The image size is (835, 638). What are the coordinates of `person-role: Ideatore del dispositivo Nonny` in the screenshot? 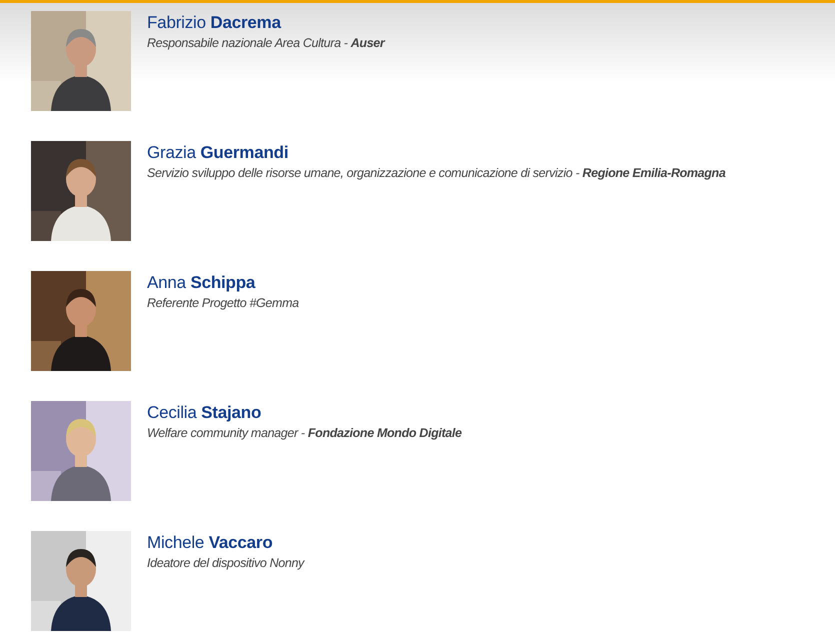 It's located at (226, 563).